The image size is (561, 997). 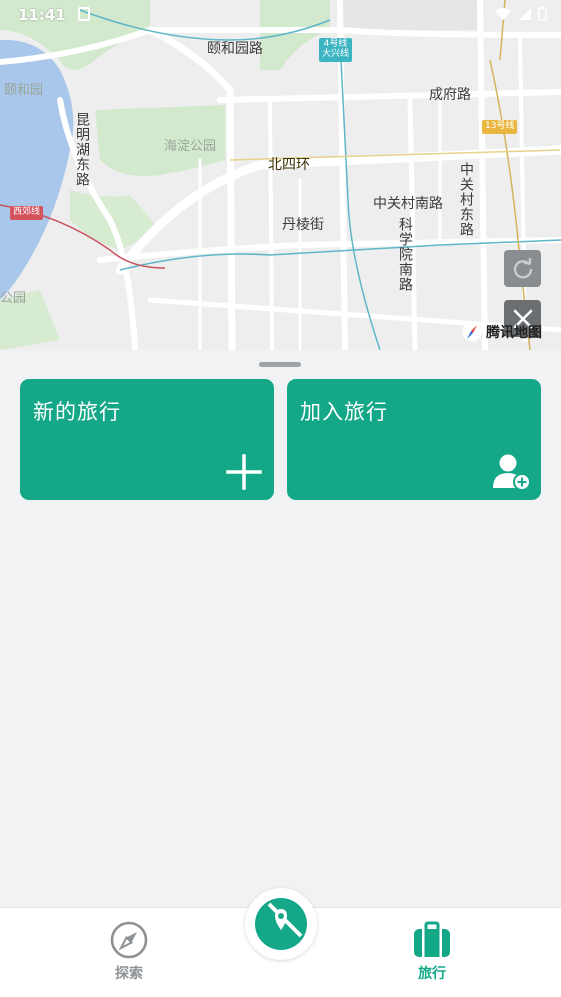 I want to click on center-map-button, so click(x=281, y=924).